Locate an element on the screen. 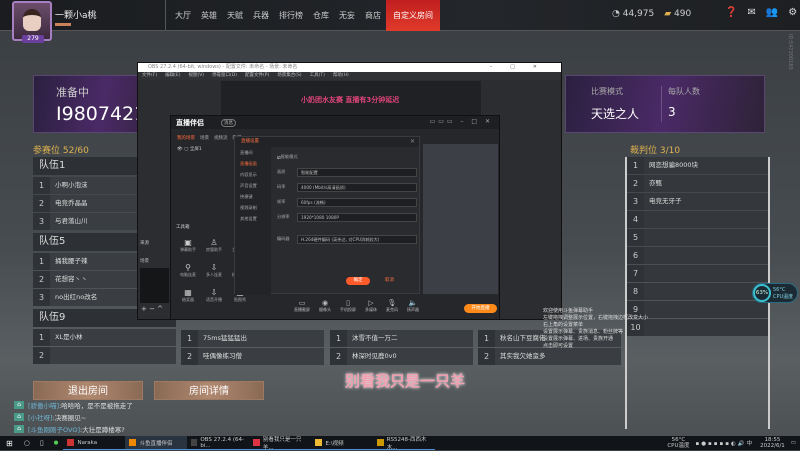 The height and width of the screenshot is (451, 800). mail-icon: ✉ is located at coordinates (751, 12).